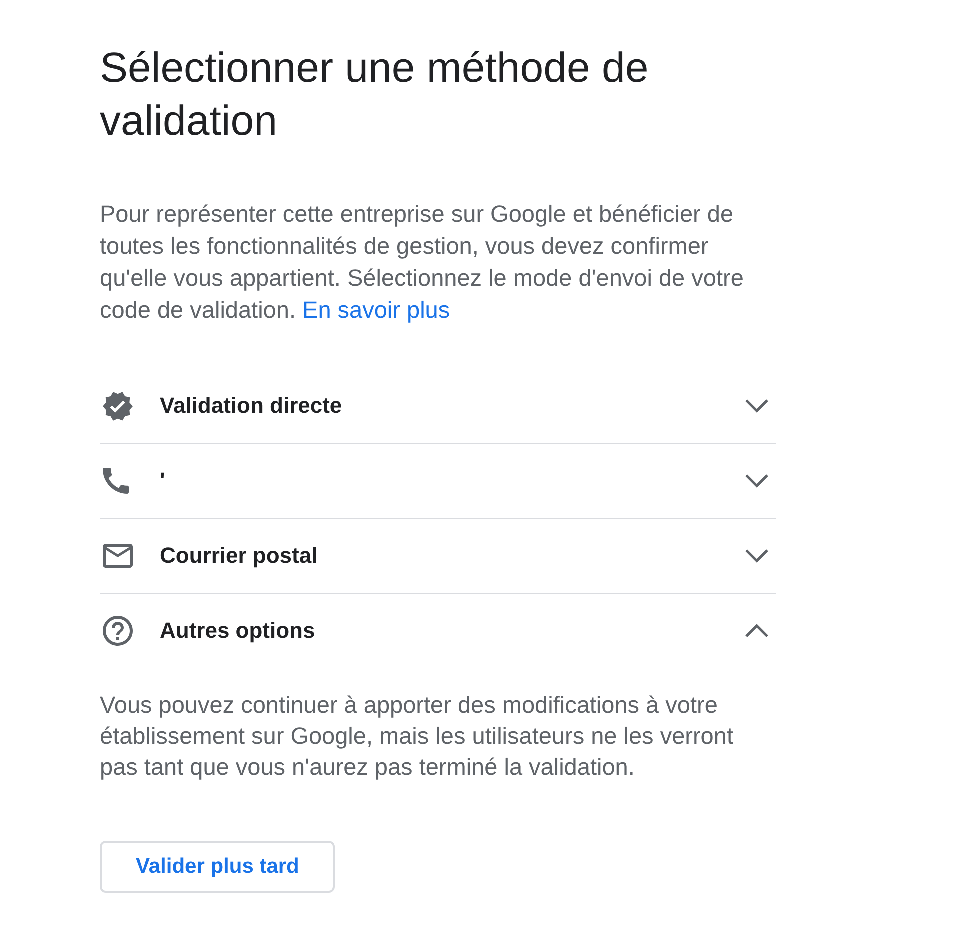  I want to click on chevron-up-icon, so click(757, 631).